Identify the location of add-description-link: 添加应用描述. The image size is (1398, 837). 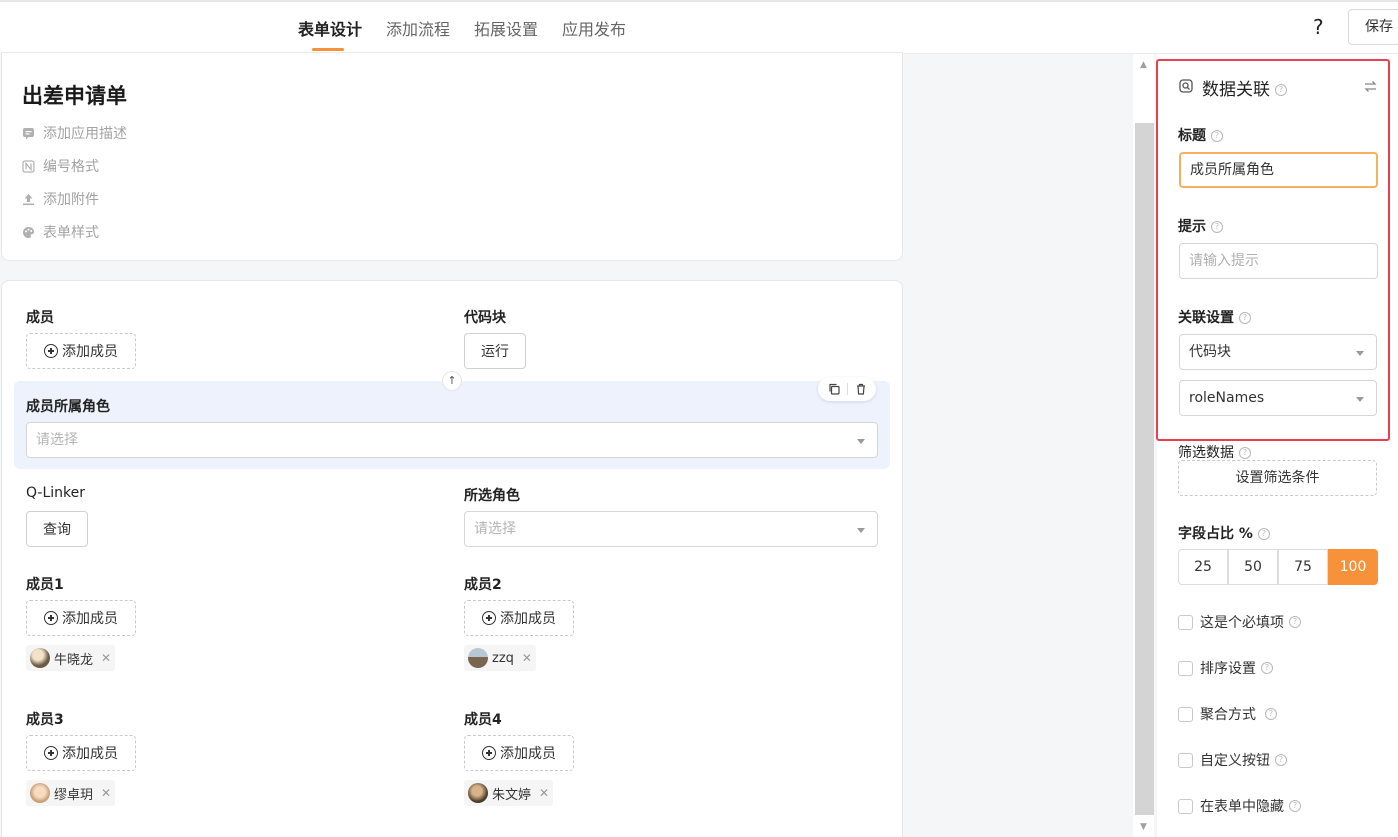
(74, 133).